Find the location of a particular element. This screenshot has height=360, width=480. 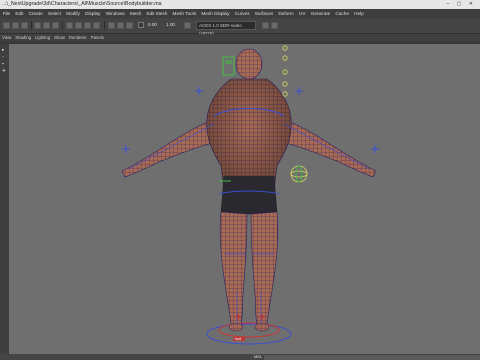

menu-edit: Edit is located at coordinates (19, 13).